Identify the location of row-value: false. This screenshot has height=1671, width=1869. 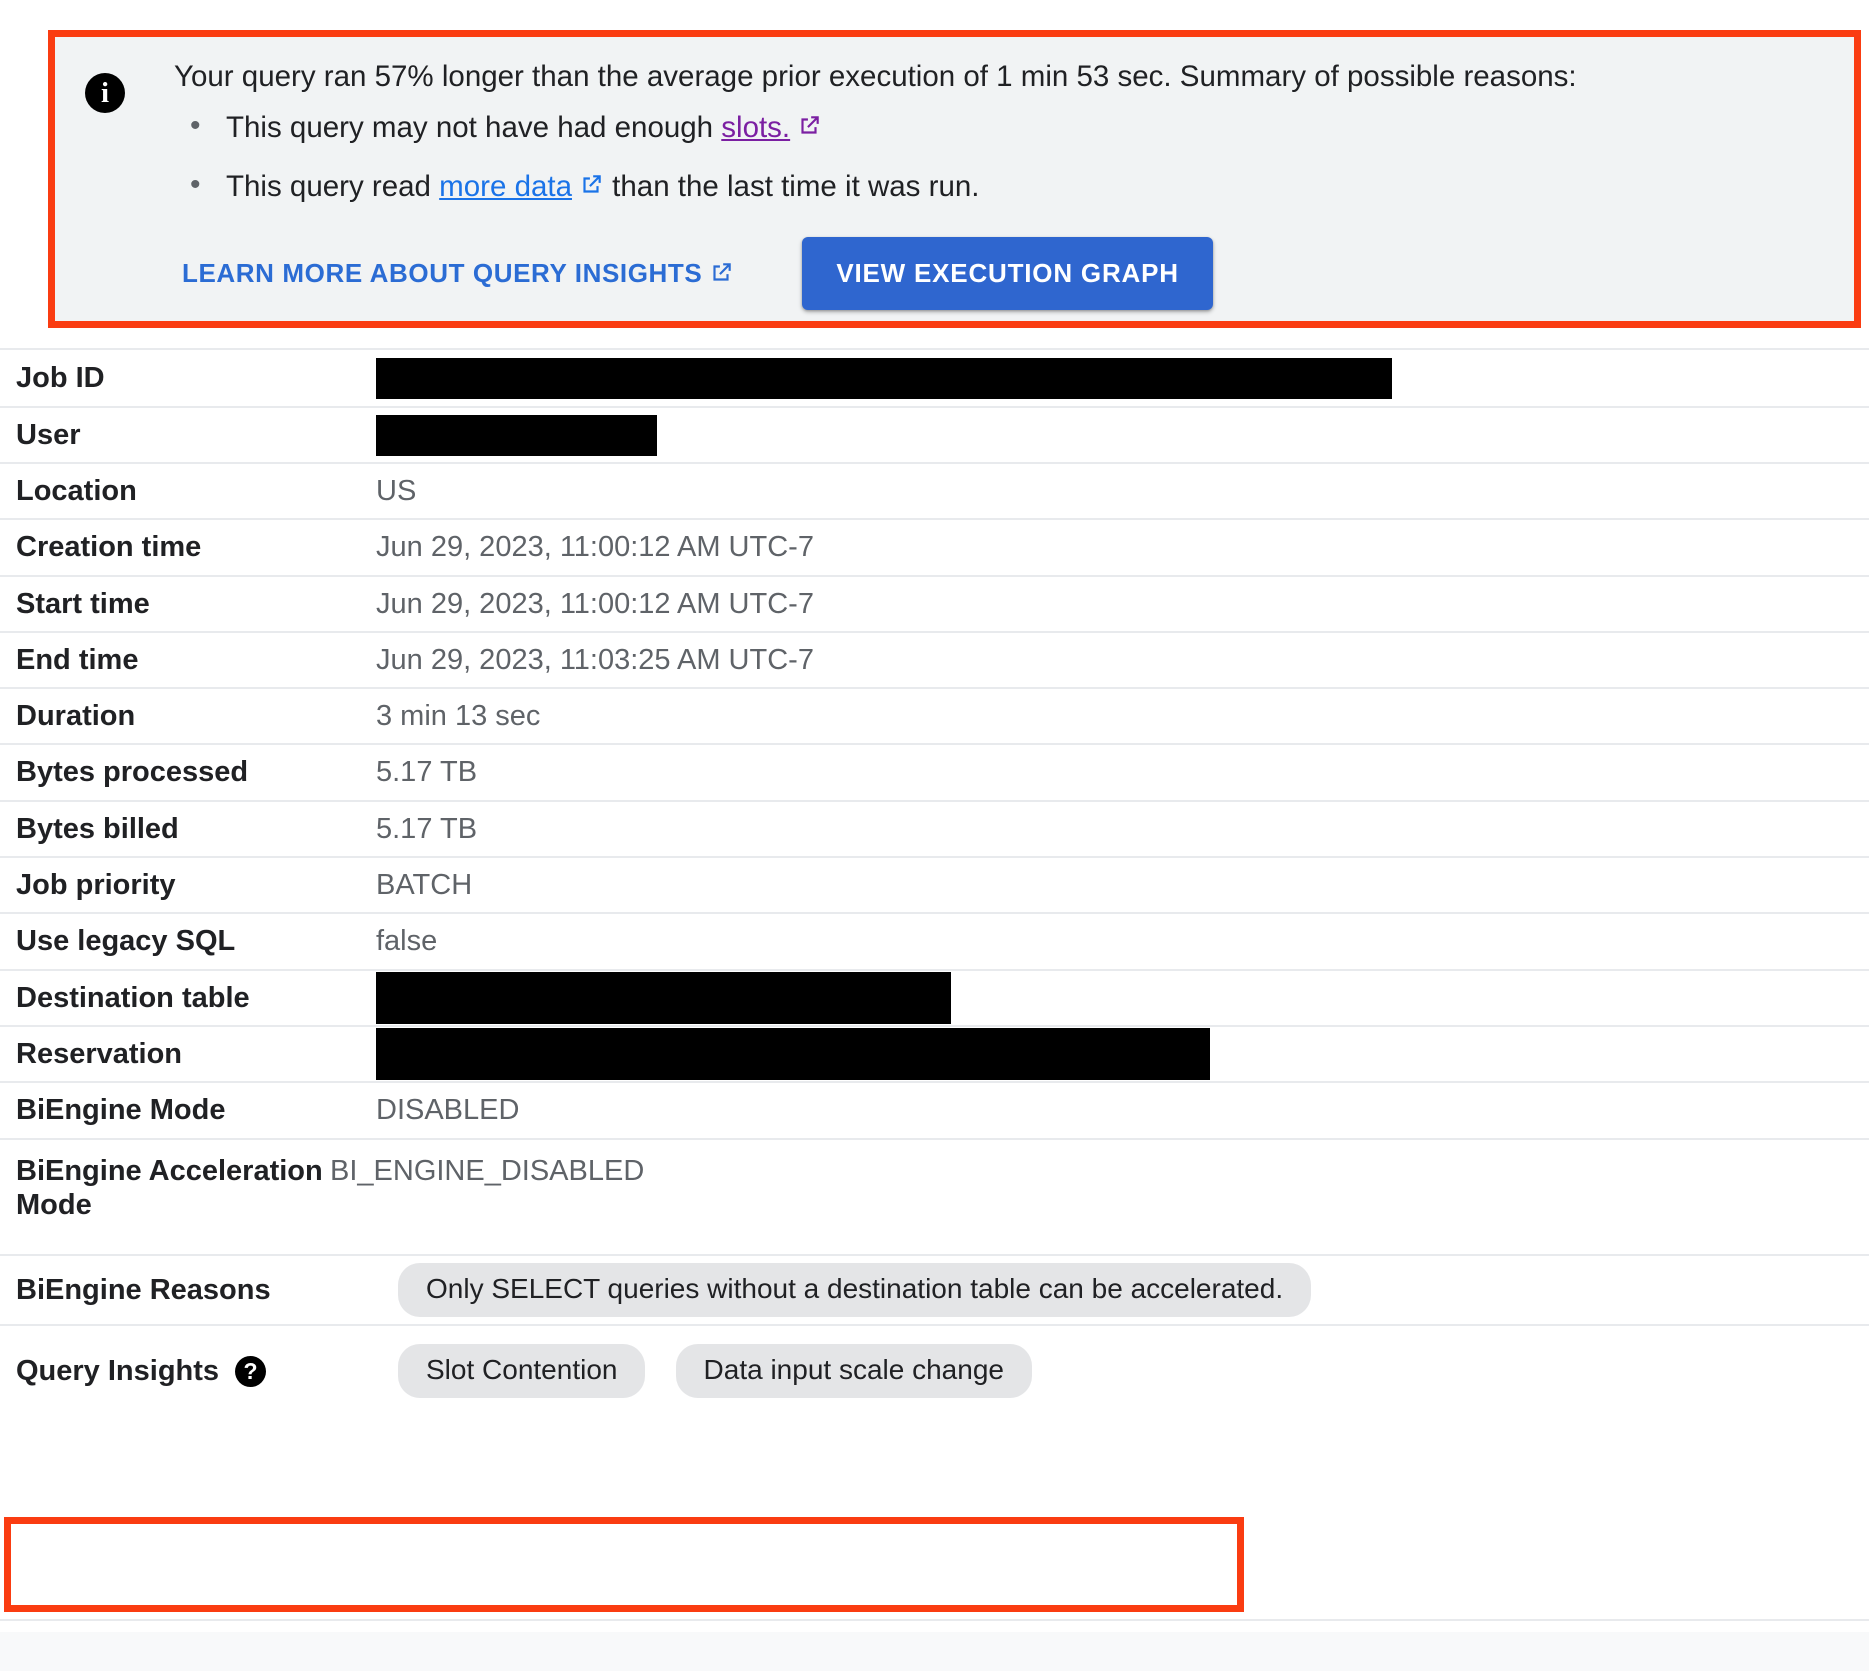
(407, 941).